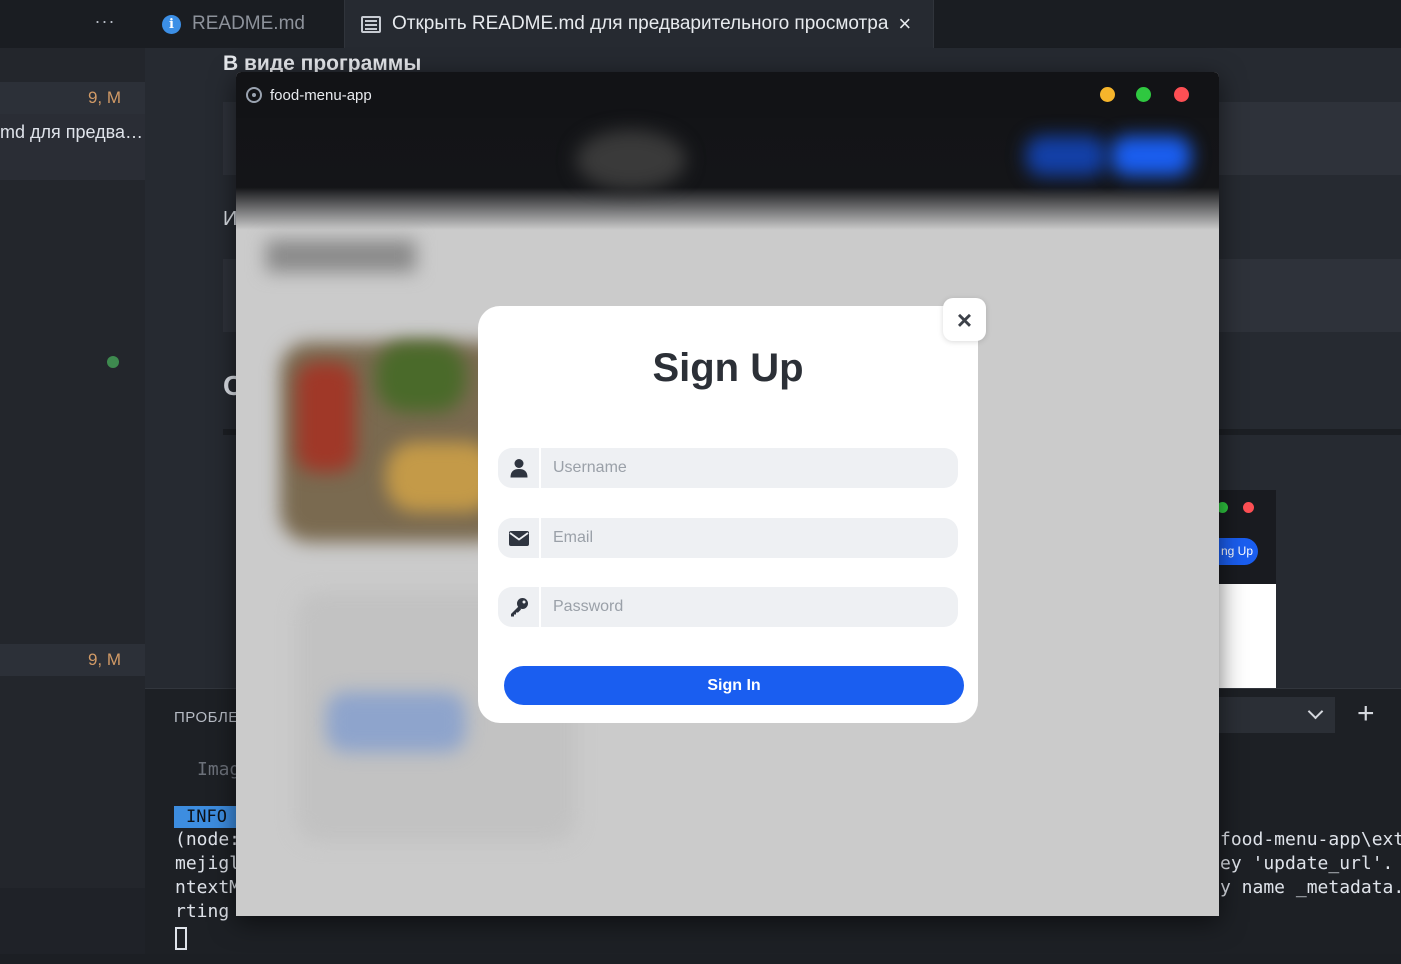 This screenshot has height=964, width=1401. I want to click on app-title: food-menu-app, so click(321, 95).